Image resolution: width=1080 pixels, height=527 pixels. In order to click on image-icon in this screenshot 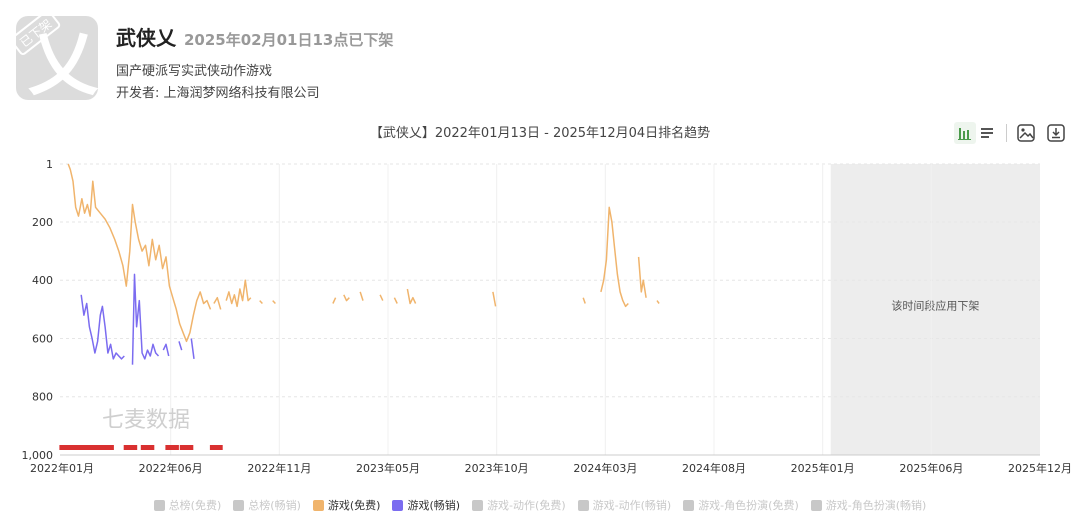, I will do `click(1026, 133)`.